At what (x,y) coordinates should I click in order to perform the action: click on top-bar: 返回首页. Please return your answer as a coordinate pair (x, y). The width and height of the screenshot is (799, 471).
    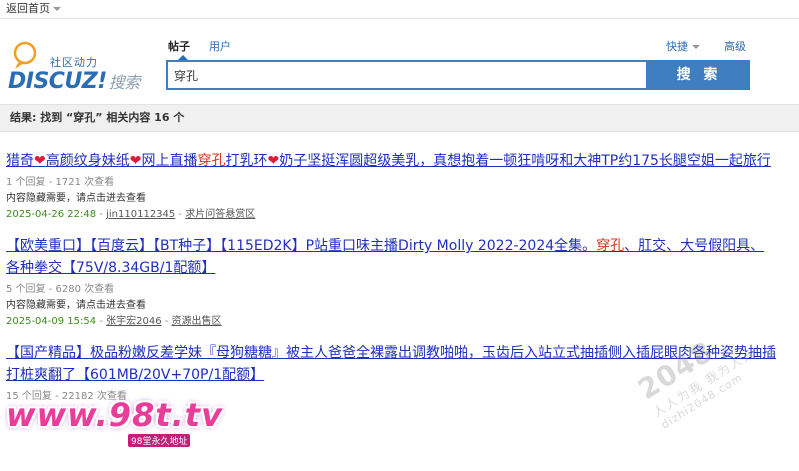
    Looking at the image, I should click on (399, 9).